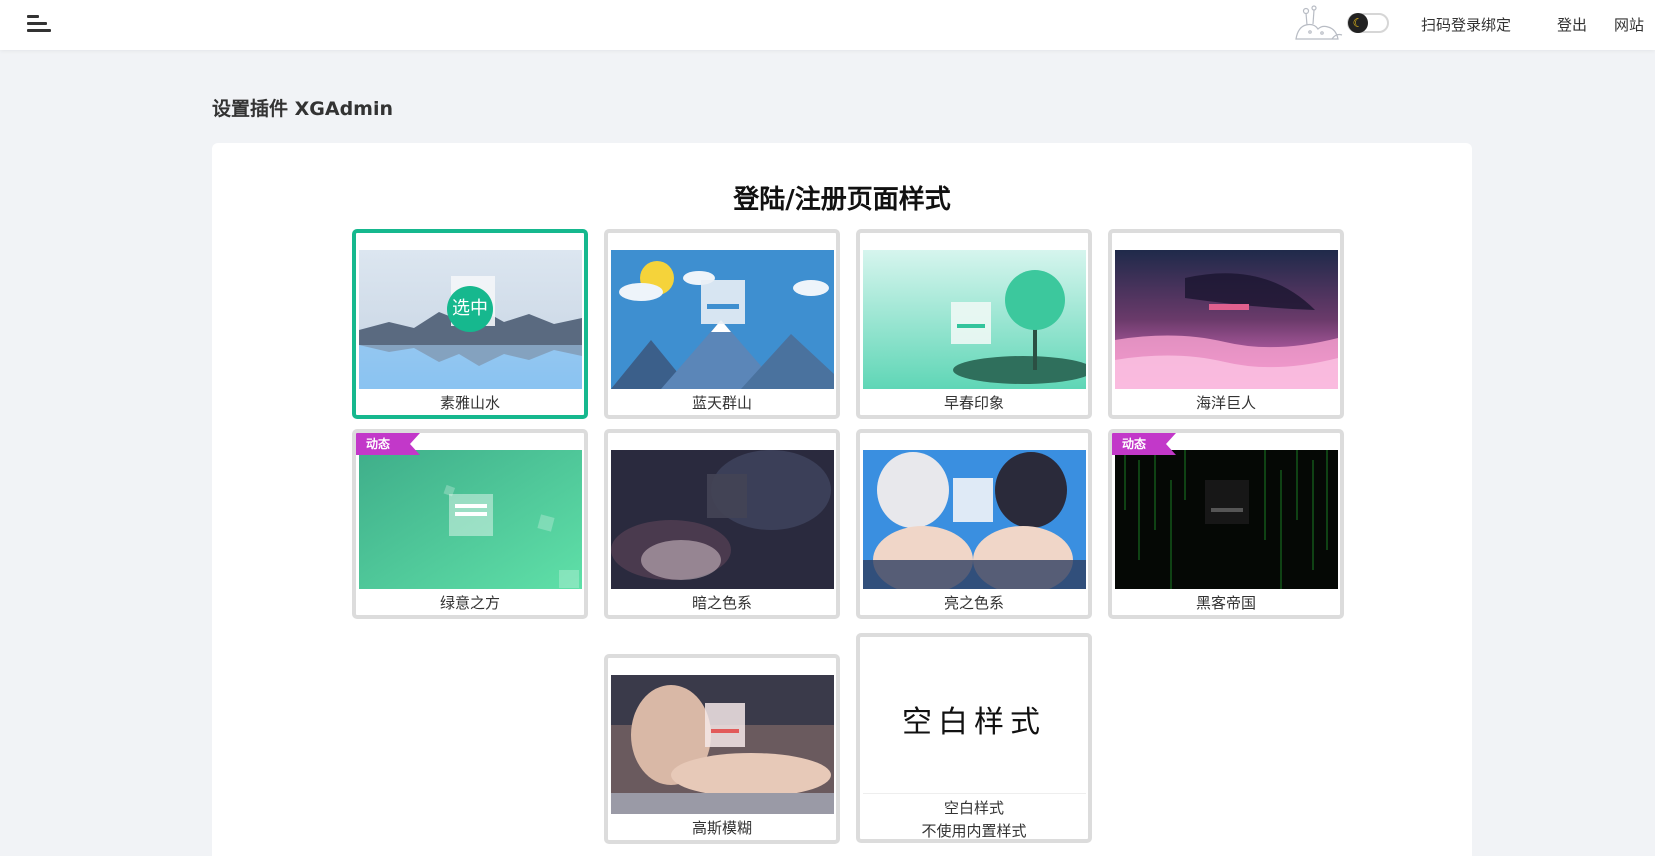 The width and height of the screenshot is (1655, 856). What do you see at coordinates (842, 200) in the screenshot?
I see `section-title: 登陆/注册页面样式` at bounding box center [842, 200].